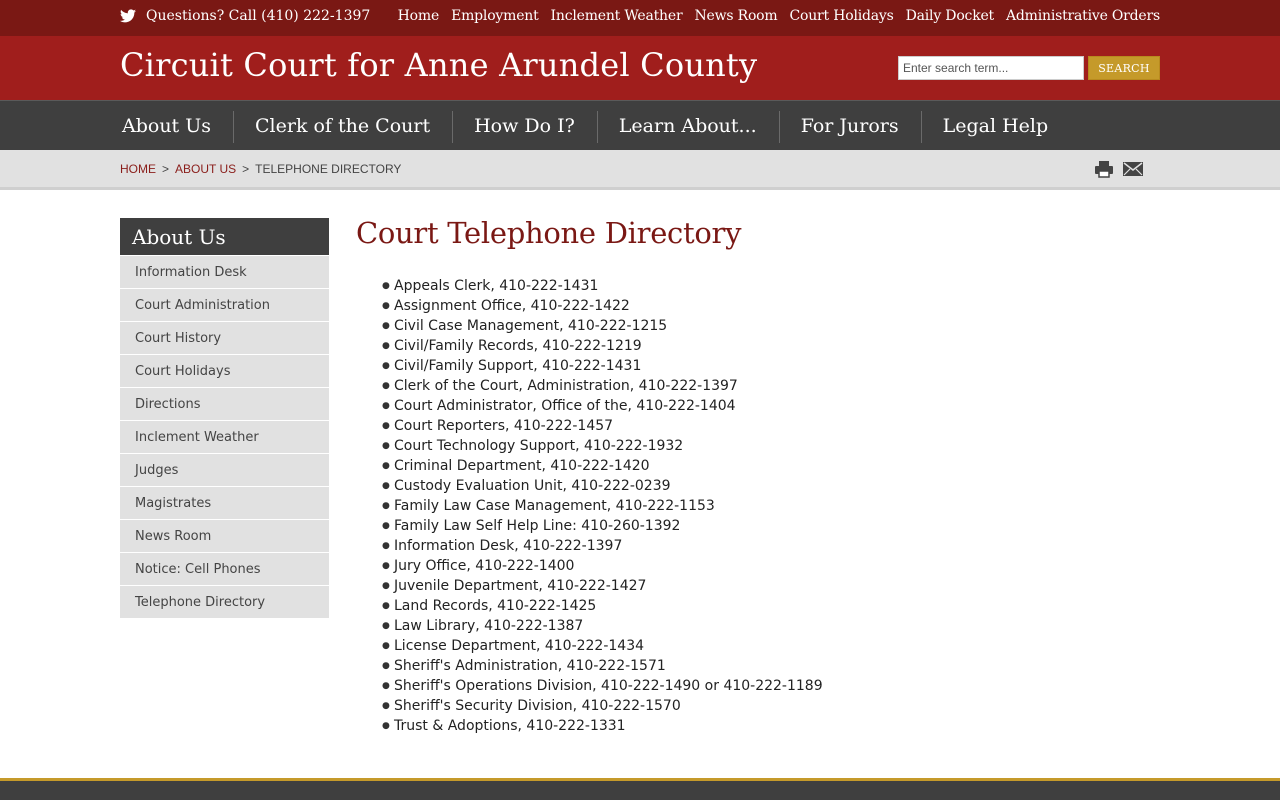  I want to click on top-link-administrative-orders: Administrative Orders, so click(1083, 16).